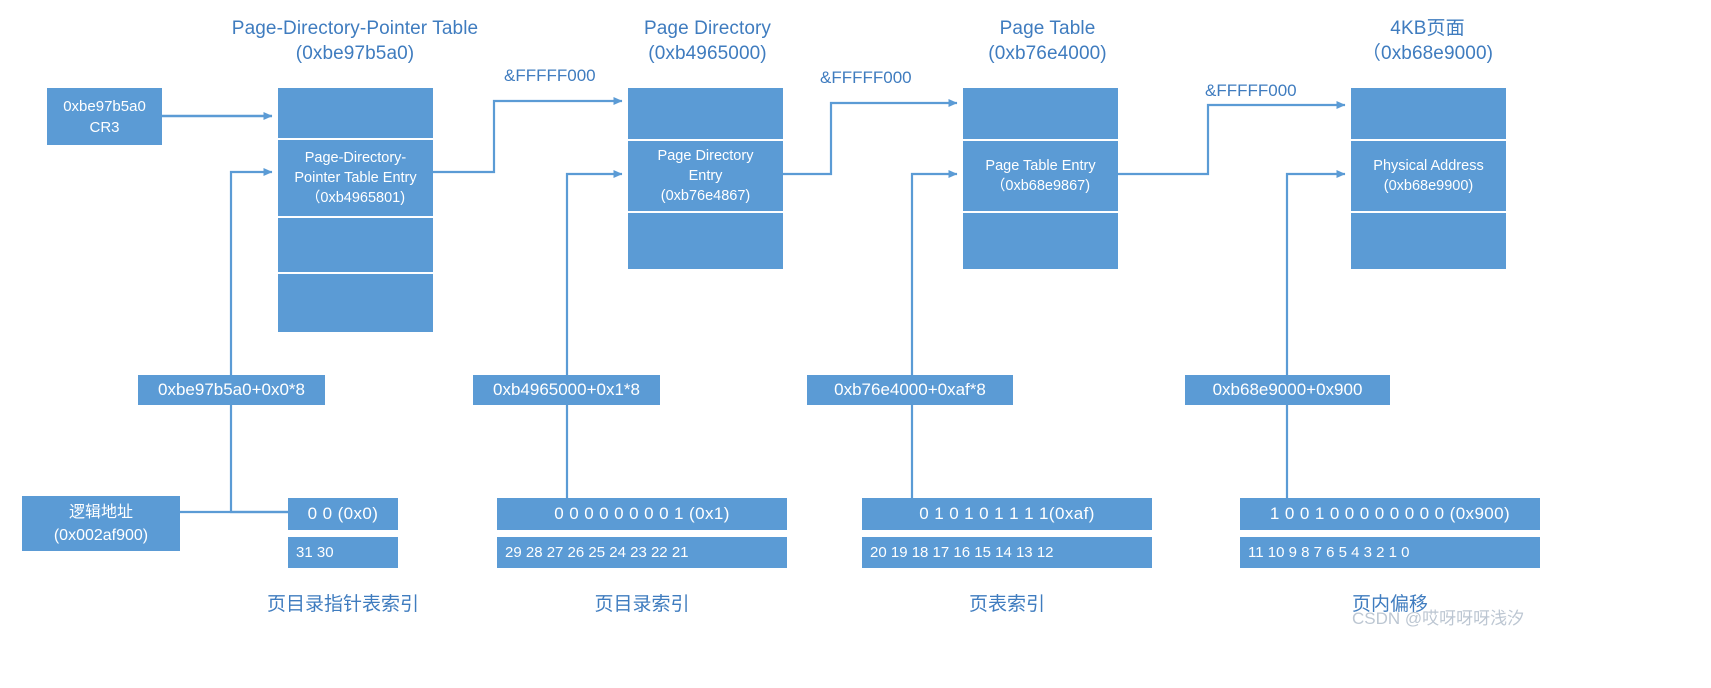 This screenshot has width=1711, height=688. Describe the element at coordinates (642, 552) in the screenshot. I see `bitnum-box-pd-index: 29 28 27 26 25 24 23 22 21` at that location.